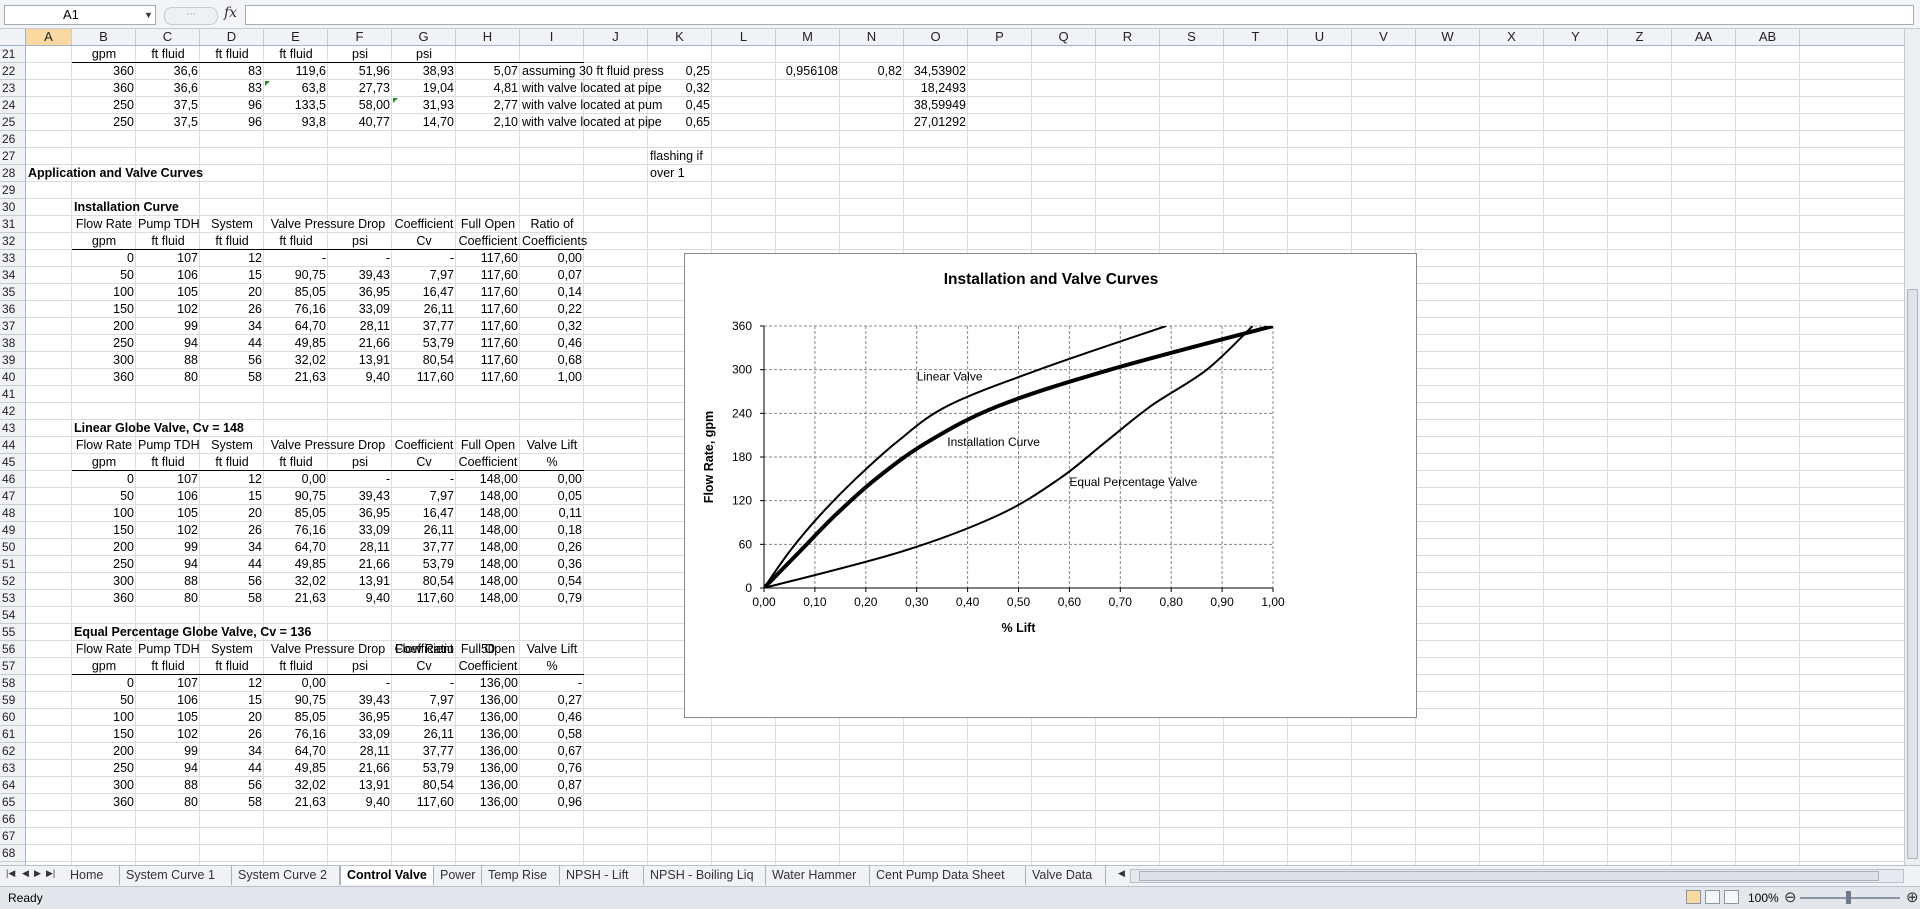 Image resolution: width=1920 pixels, height=909 pixels. I want to click on row-header-35: 35, so click(12, 292).